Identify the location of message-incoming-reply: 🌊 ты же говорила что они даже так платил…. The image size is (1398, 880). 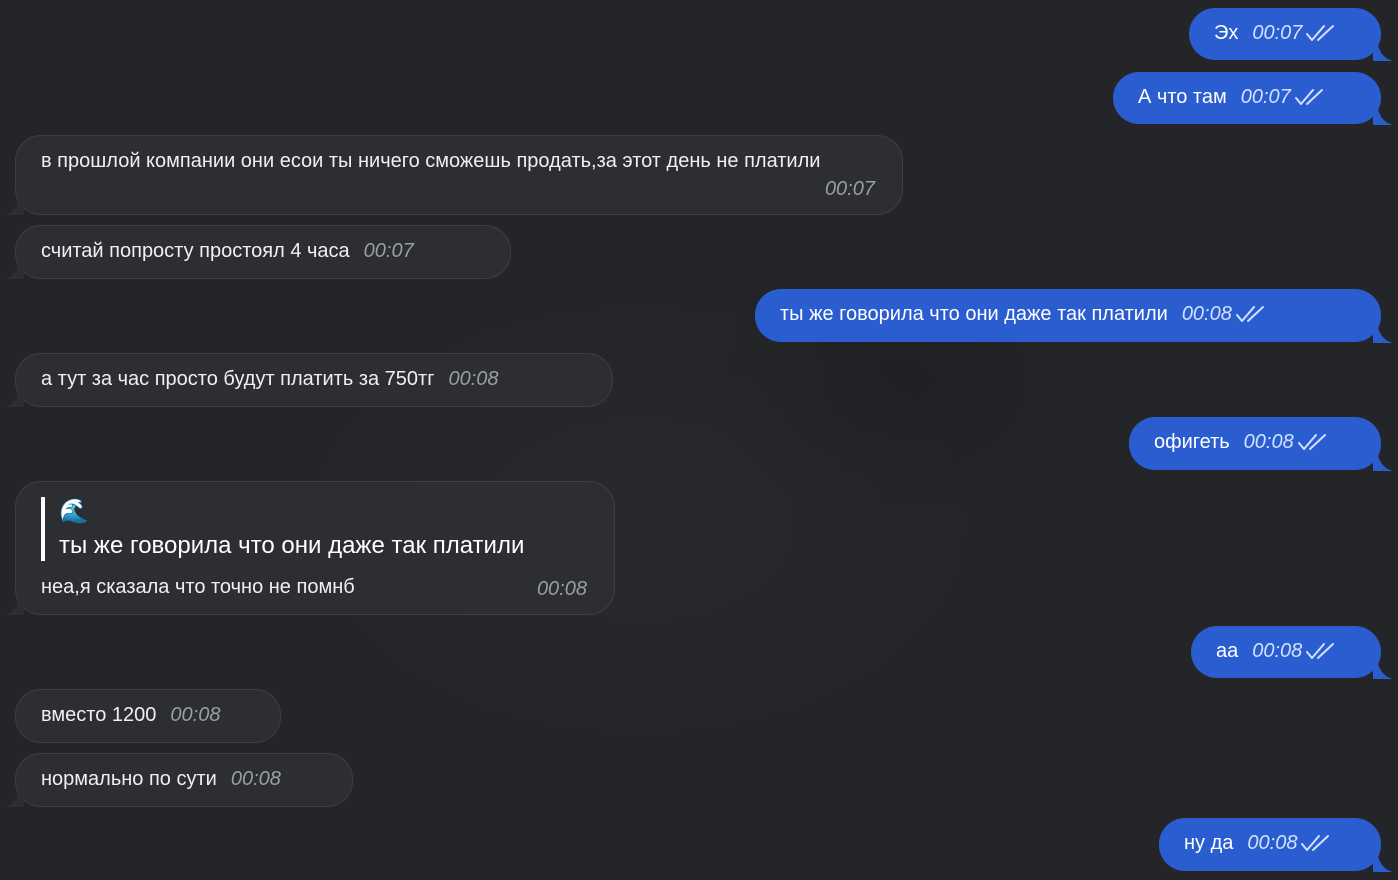
(315, 548).